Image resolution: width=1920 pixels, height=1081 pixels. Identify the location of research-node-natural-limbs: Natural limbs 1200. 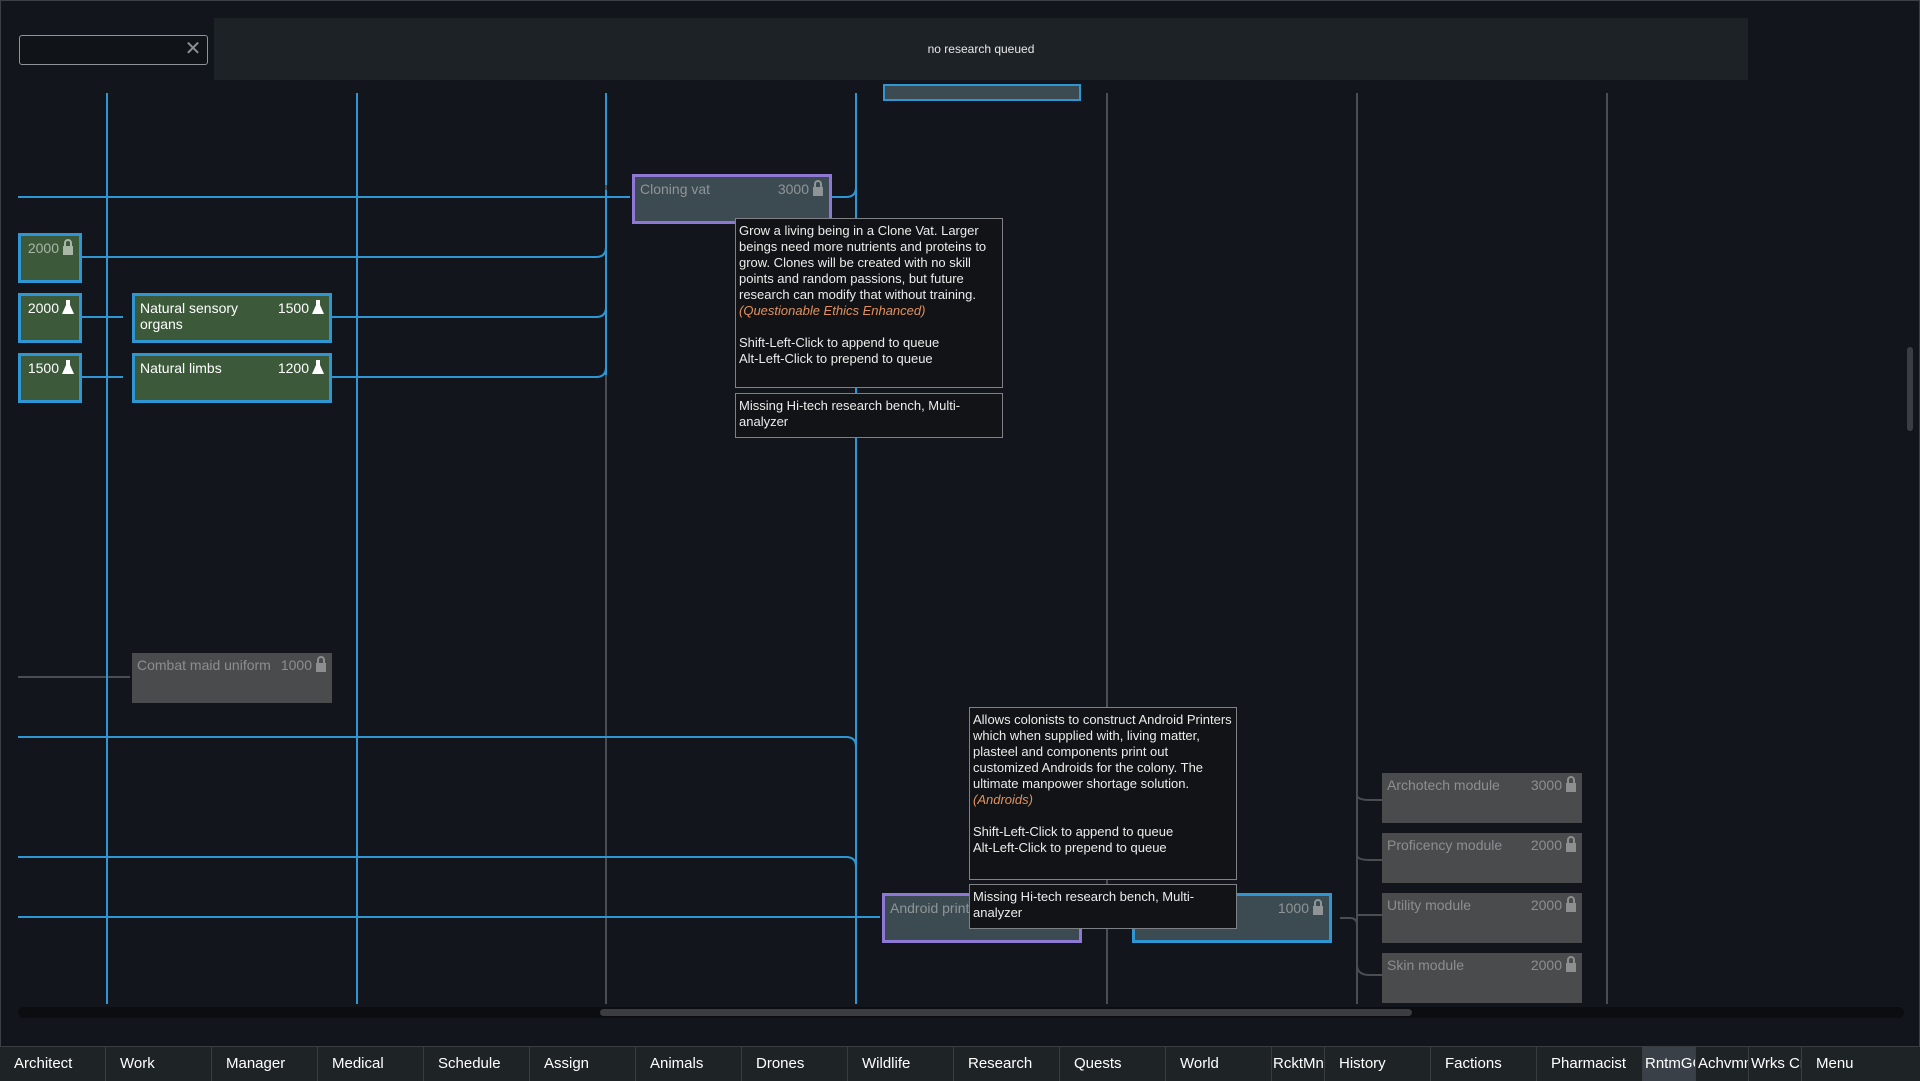
(232, 378).